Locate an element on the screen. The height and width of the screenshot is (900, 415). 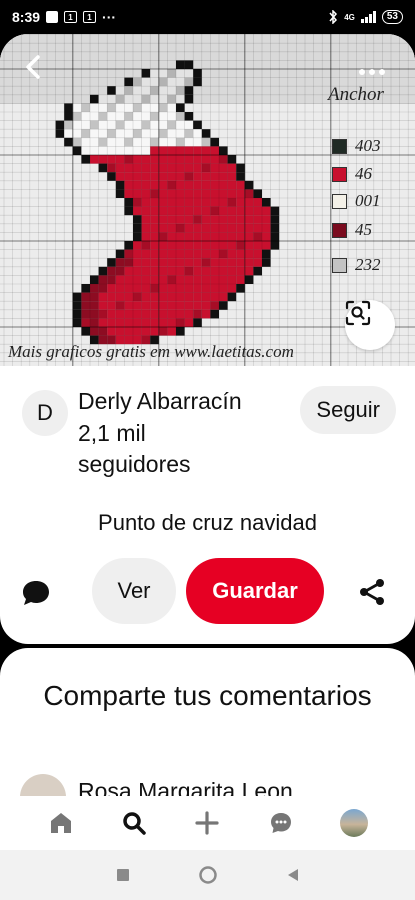
legend-item-001: 001 is located at coordinates (356, 201).